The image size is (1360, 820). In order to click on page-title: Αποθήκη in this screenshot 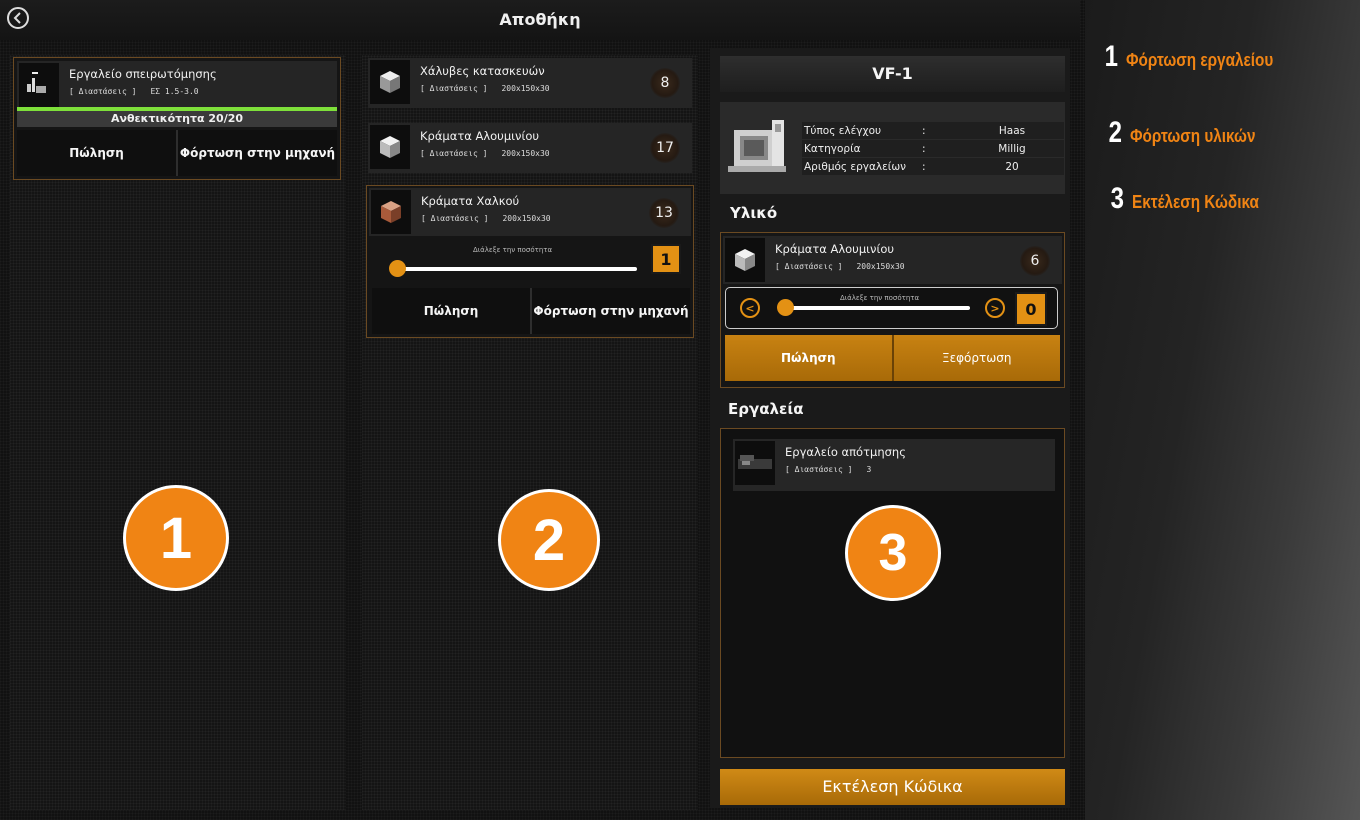, I will do `click(540, 19)`.